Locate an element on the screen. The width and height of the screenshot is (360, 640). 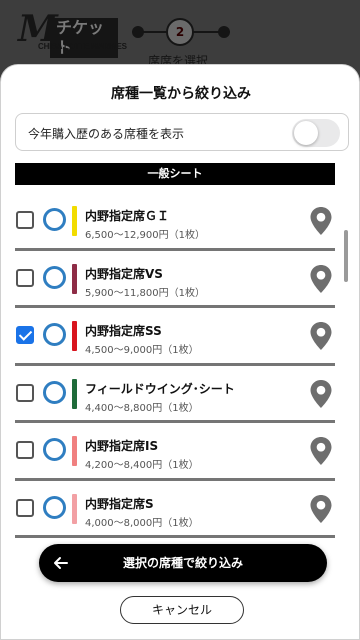
logo-subtitle: CHIBA LOTTE MARINES is located at coordinates (82, 46).